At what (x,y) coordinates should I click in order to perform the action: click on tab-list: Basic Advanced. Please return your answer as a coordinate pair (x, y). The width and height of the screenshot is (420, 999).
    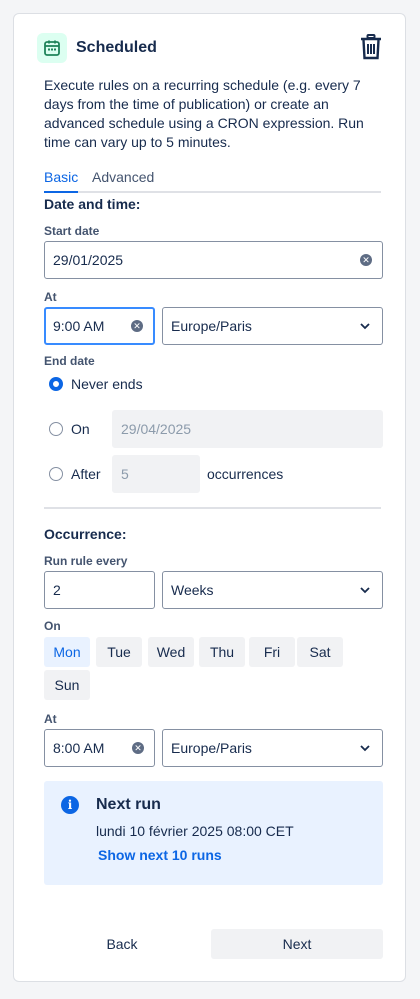
    Looking at the image, I should click on (212, 181).